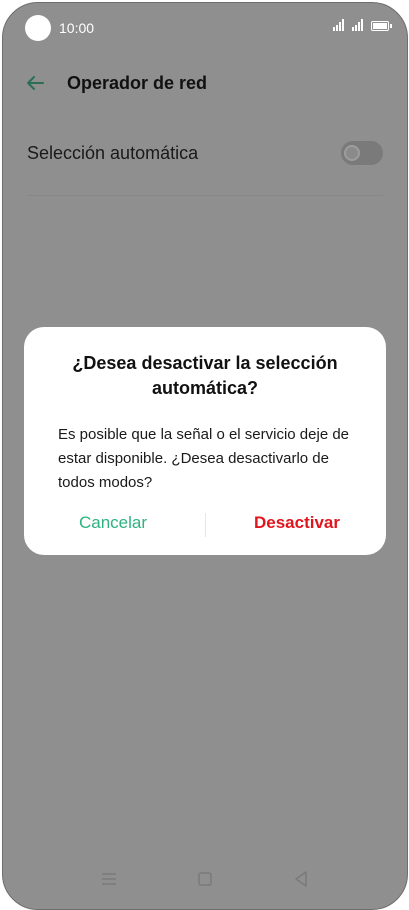  What do you see at coordinates (297, 523) in the screenshot?
I see `deactivate-button: Desactivar` at bounding box center [297, 523].